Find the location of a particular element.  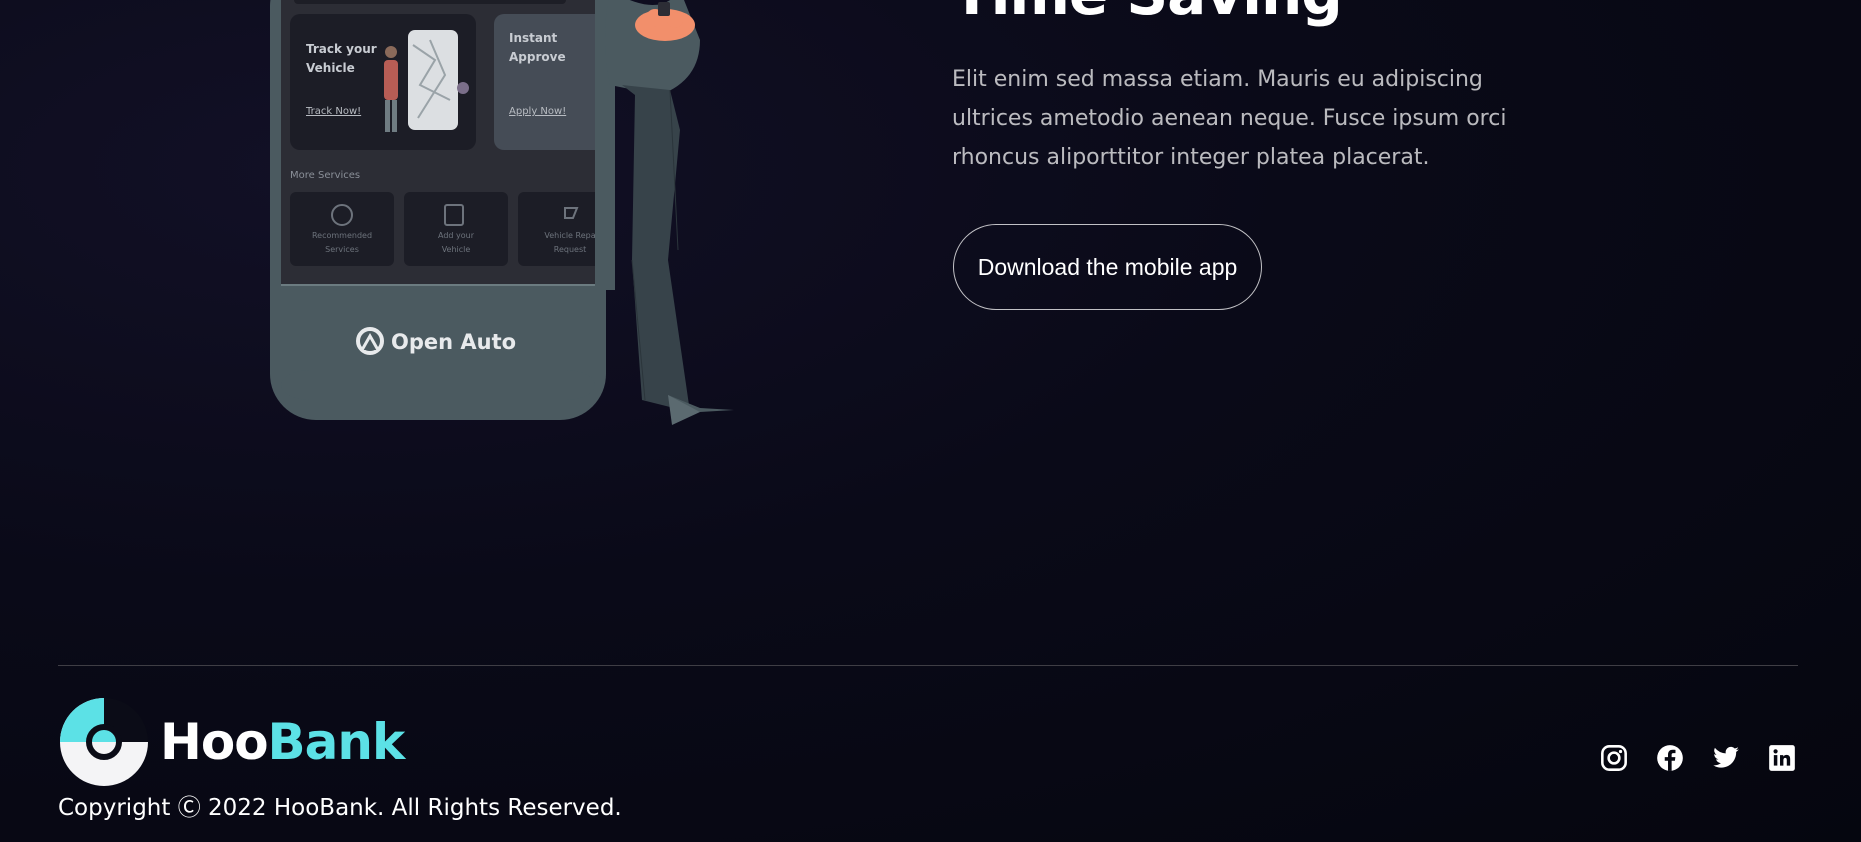

social-links is located at coordinates (1698, 758).